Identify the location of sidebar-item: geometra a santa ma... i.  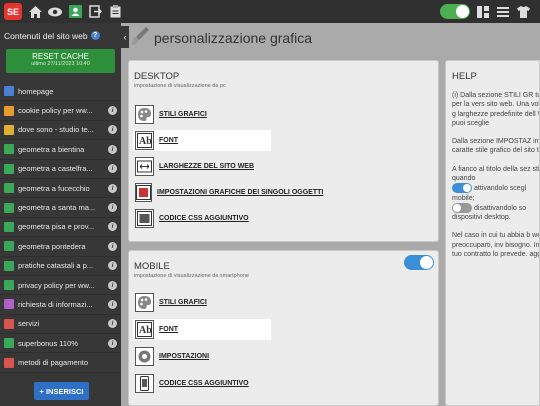
(60, 208).